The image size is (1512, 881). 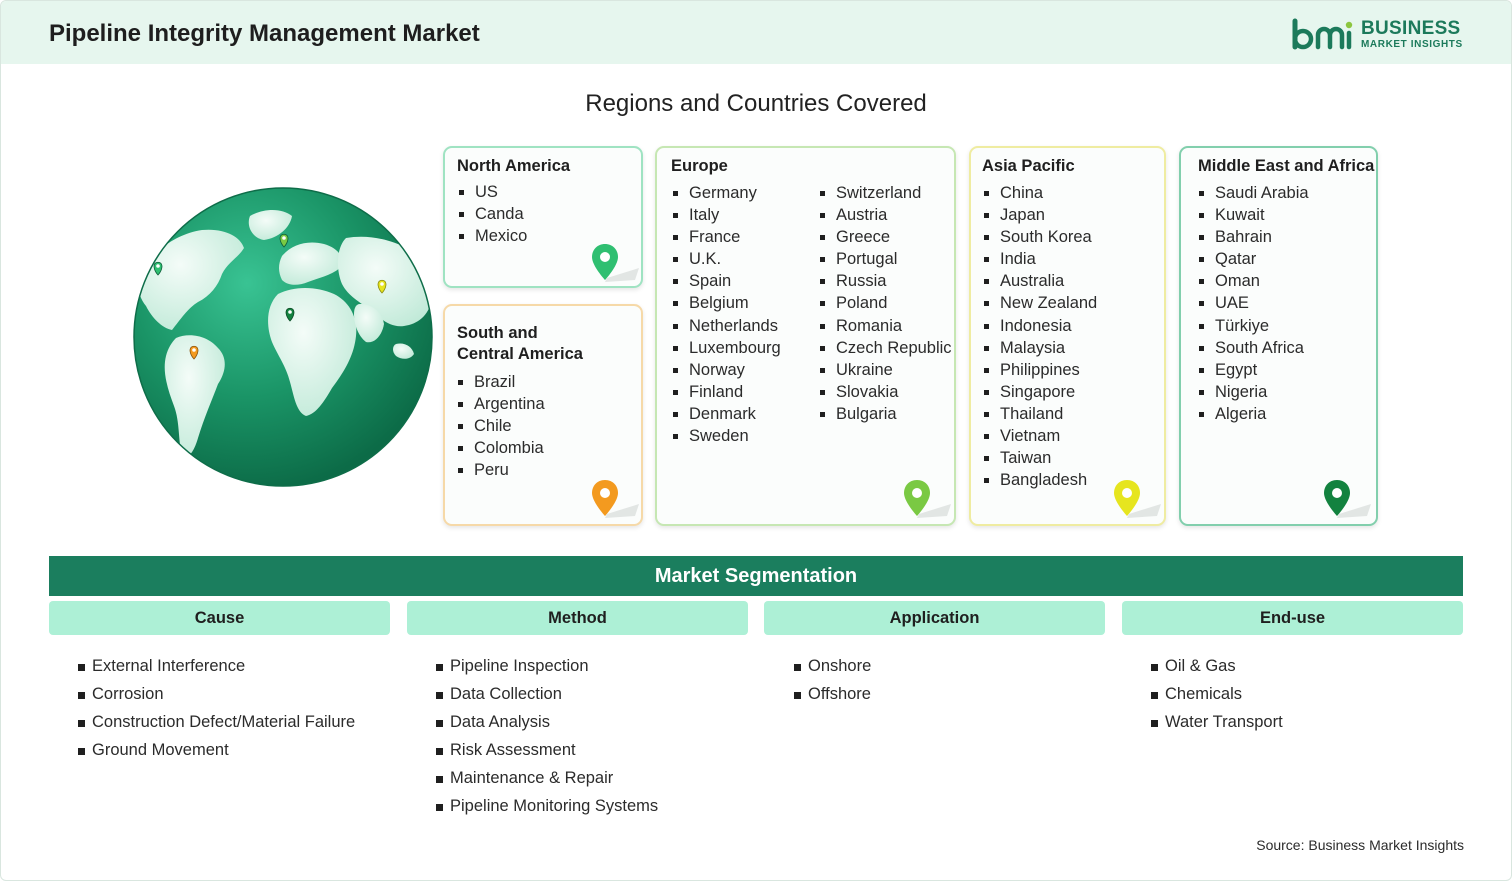 What do you see at coordinates (1040, 458) in the screenshot?
I see `country-item: Taiwan` at bounding box center [1040, 458].